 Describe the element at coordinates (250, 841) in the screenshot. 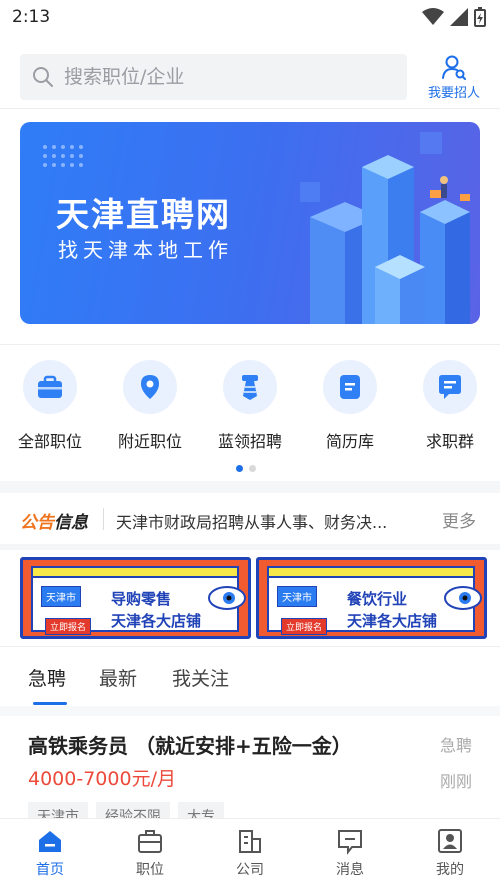

I see `building-icon` at that location.